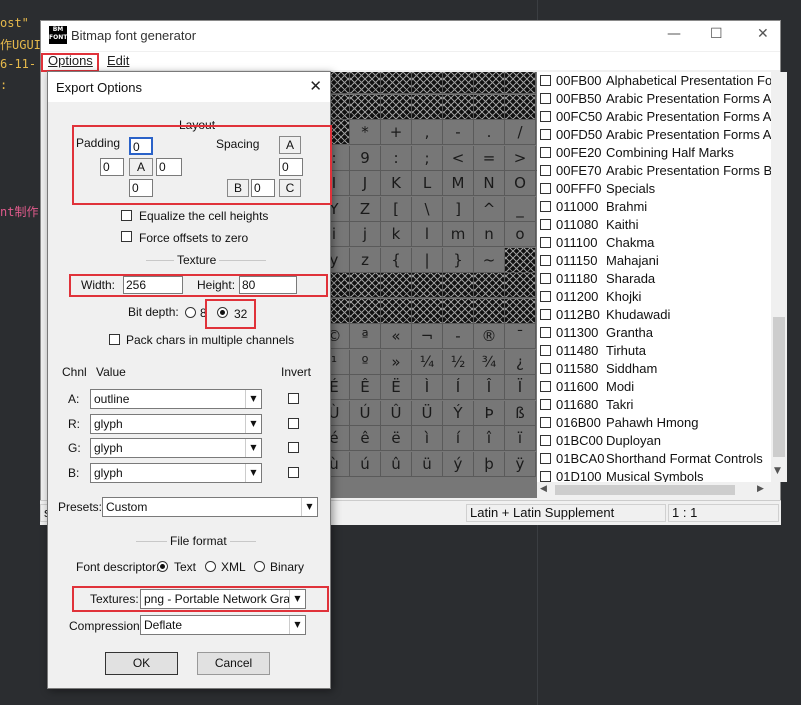  What do you see at coordinates (520, 438) in the screenshot?
I see `glyph-cell: ï` at bounding box center [520, 438].